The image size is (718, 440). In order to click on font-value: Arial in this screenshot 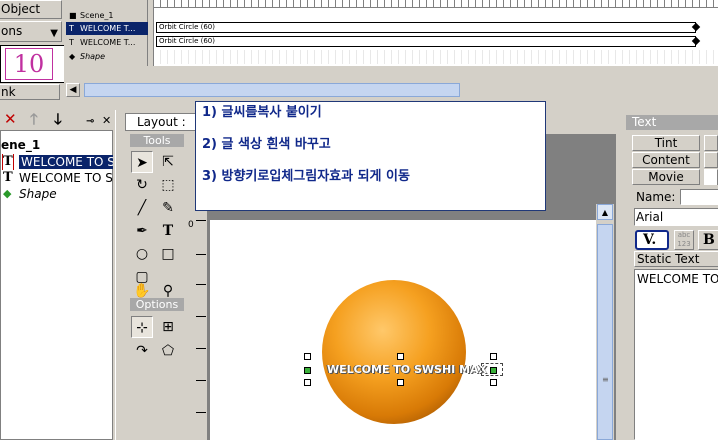, I will do `click(650, 217)`.